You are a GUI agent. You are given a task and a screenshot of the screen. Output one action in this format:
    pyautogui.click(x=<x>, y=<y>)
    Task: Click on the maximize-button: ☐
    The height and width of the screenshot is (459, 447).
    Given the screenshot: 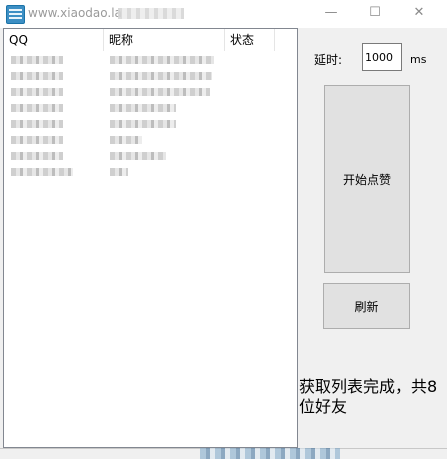 What is the action you would take?
    pyautogui.click(x=375, y=13)
    